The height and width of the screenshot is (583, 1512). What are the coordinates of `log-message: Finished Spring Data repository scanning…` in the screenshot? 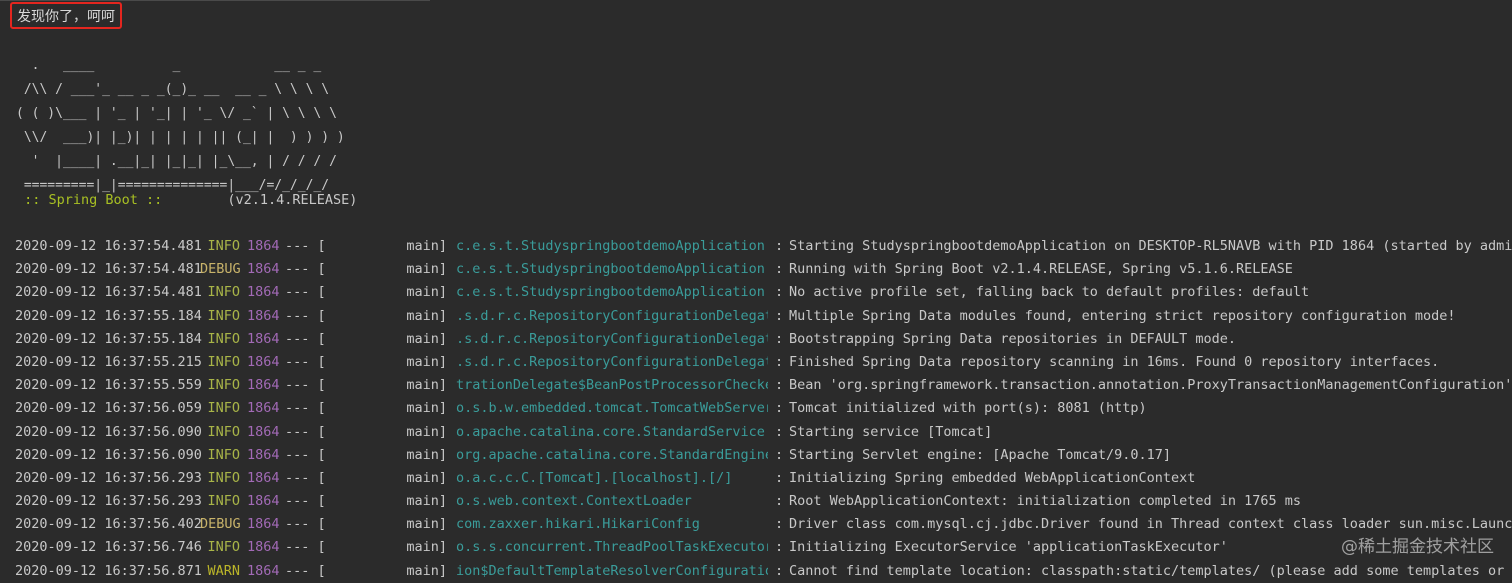 It's located at (1114, 361).